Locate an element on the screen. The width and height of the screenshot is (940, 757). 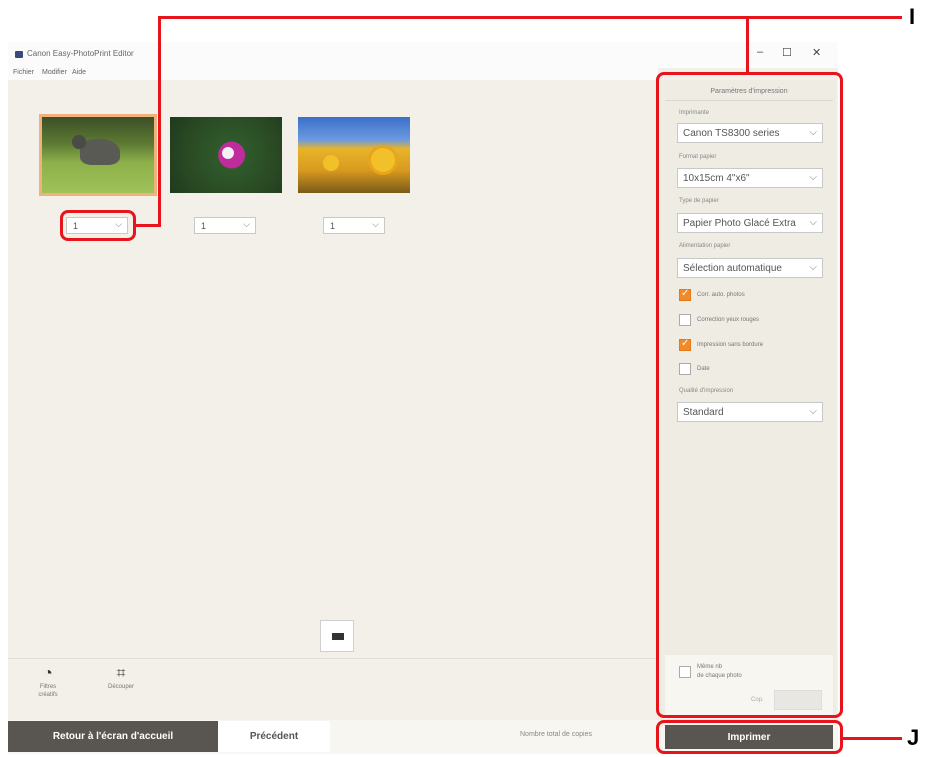
menu-file: Fichier is located at coordinates (23, 72).